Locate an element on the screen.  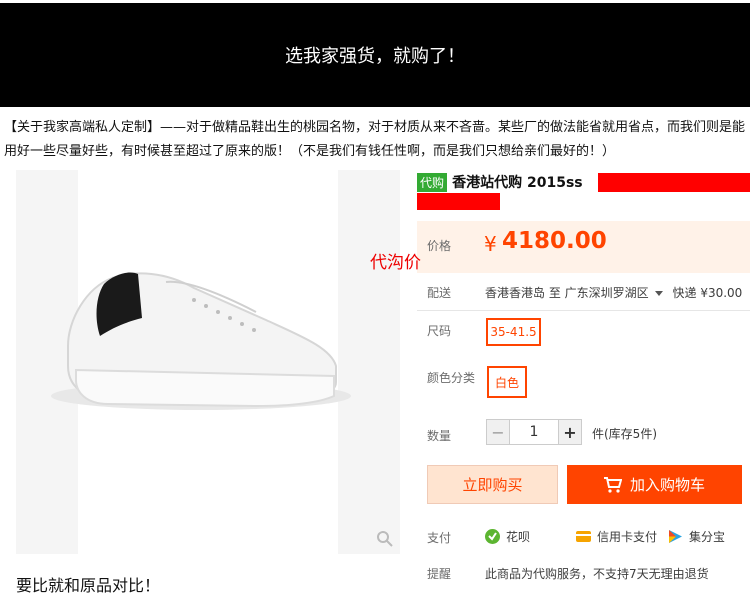
price-label: 价格 is located at coordinates (439, 246).